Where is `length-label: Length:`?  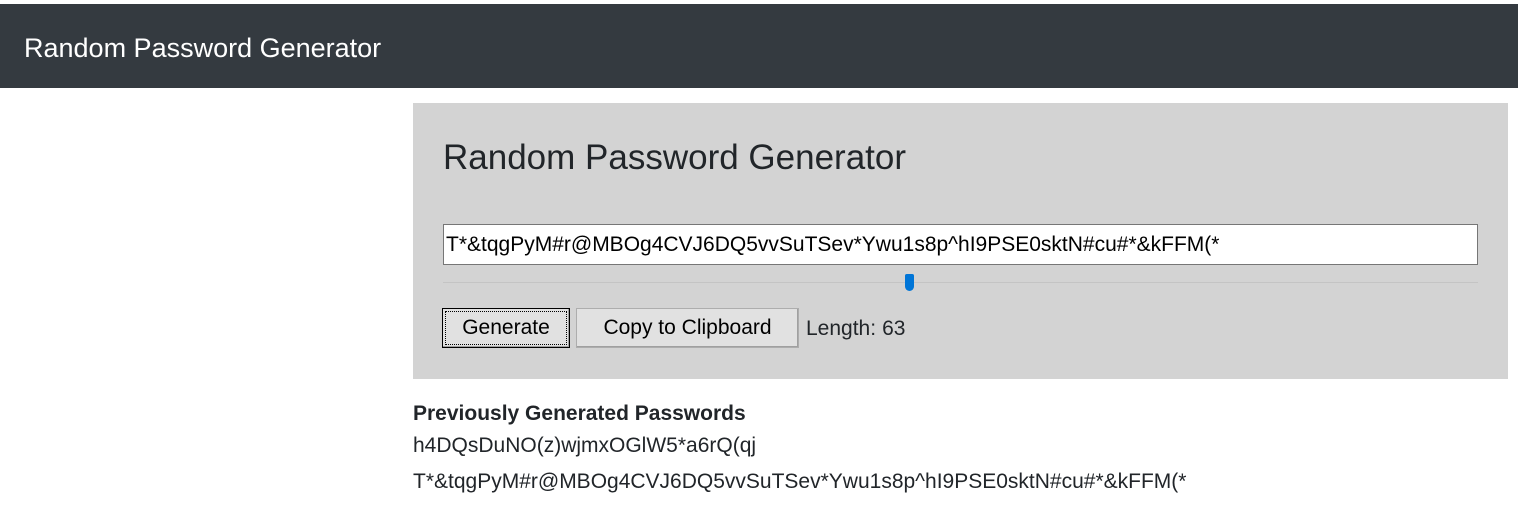
length-label: Length: is located at coordinates (841, 328).